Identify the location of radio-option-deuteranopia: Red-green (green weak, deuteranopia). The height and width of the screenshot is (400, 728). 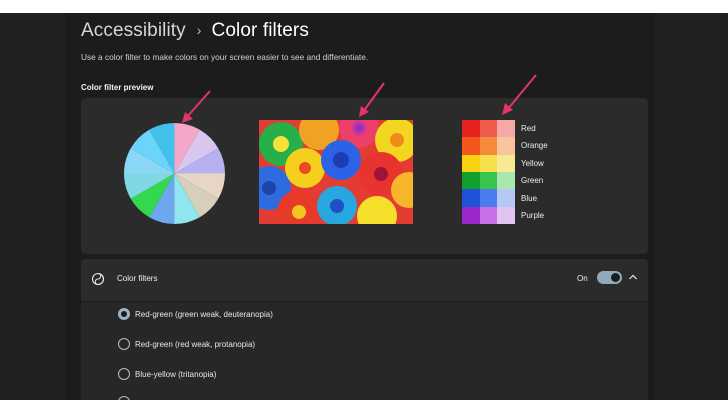
(195, 314).